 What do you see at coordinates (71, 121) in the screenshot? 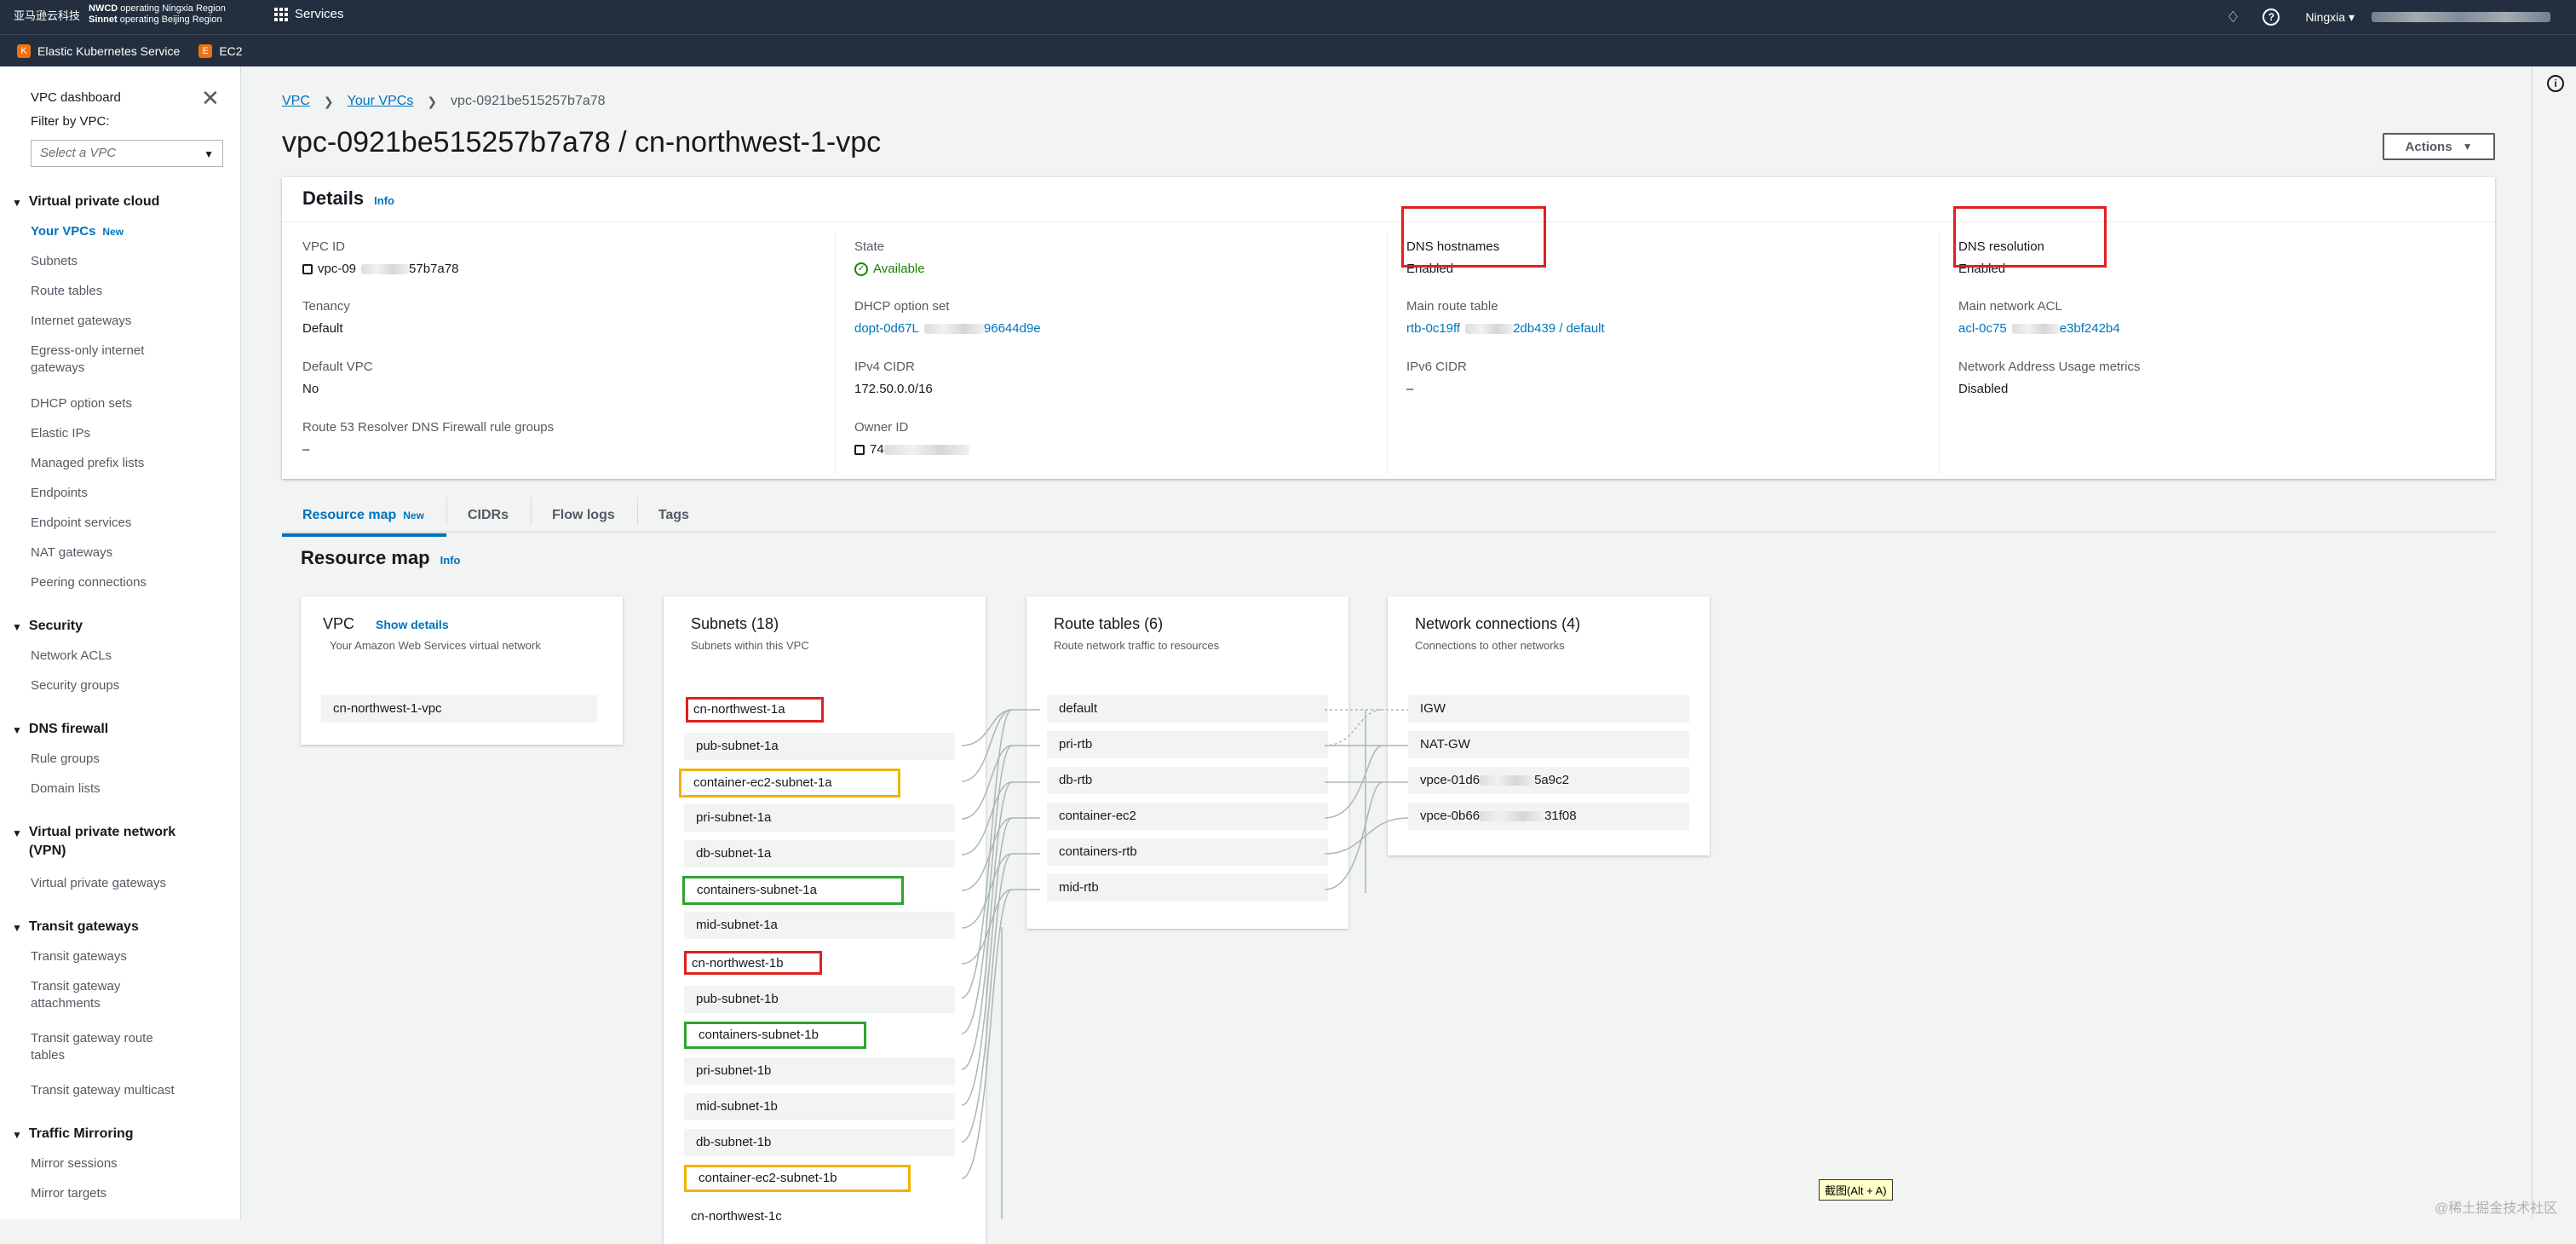
I see `filter-label: Filter by VPC:` at bounding box center [71, 121].